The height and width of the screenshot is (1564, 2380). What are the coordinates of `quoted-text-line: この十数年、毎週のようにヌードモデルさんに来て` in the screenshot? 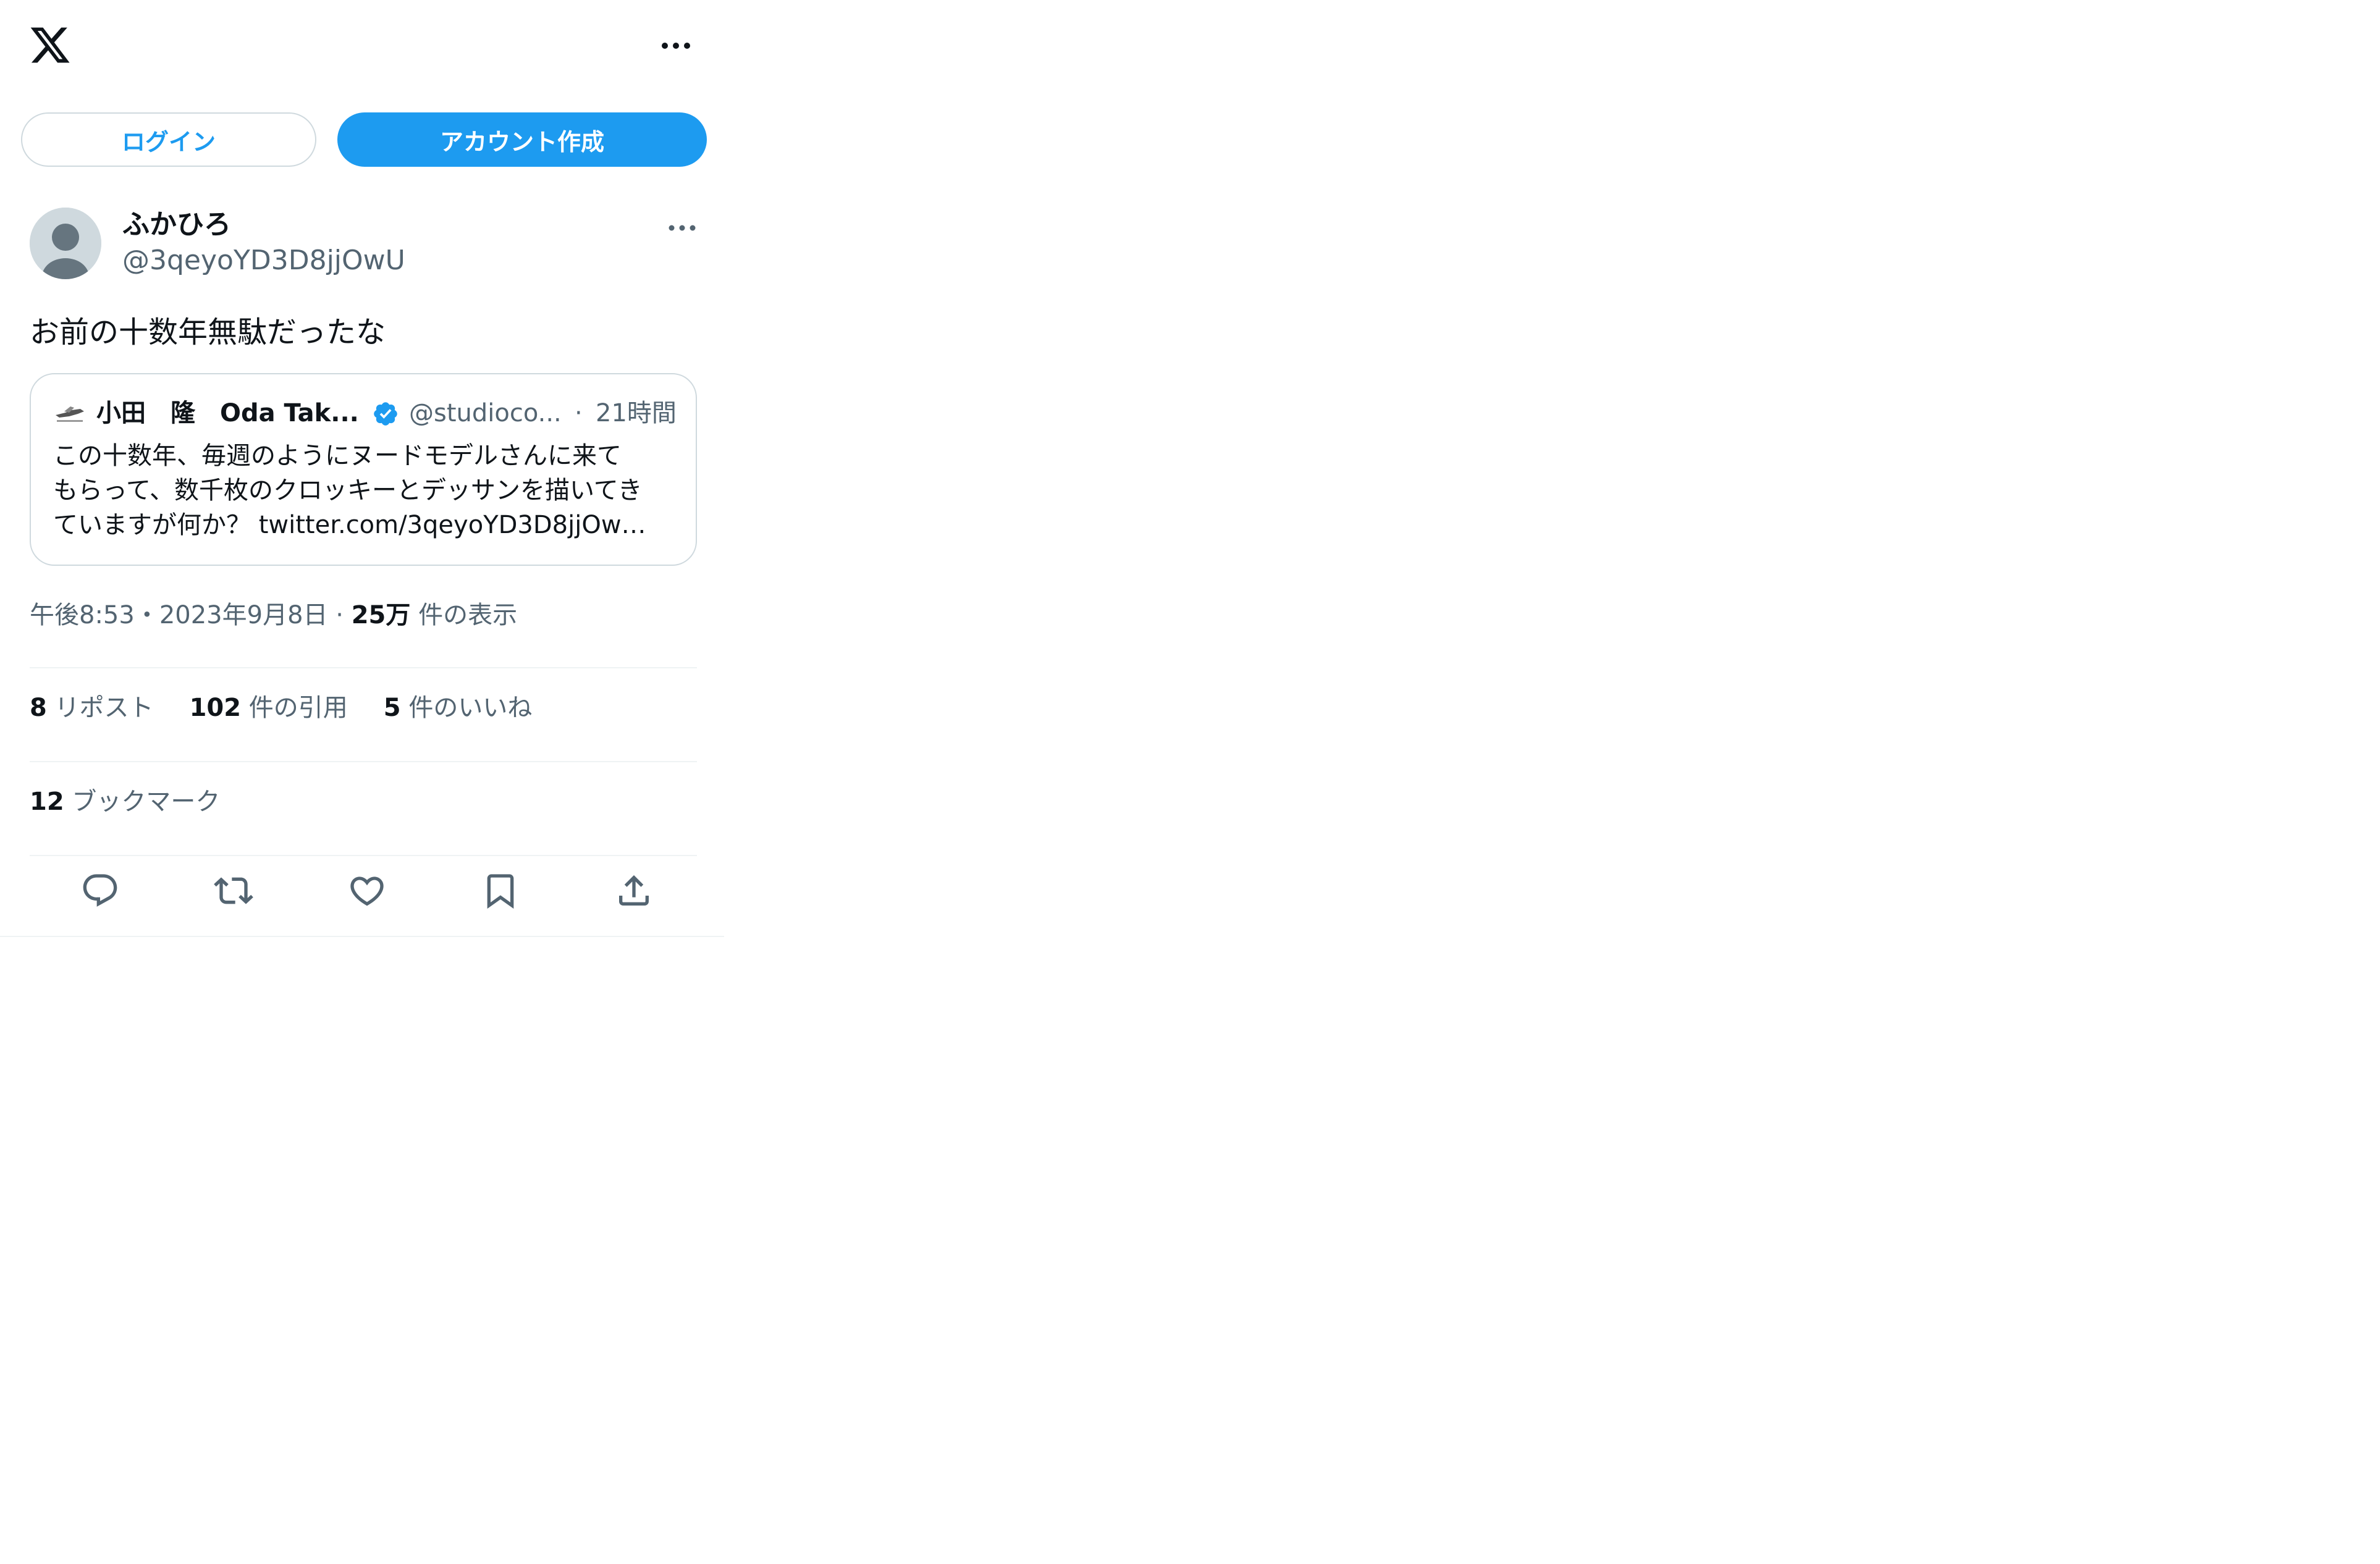 It's located at (338, 456).